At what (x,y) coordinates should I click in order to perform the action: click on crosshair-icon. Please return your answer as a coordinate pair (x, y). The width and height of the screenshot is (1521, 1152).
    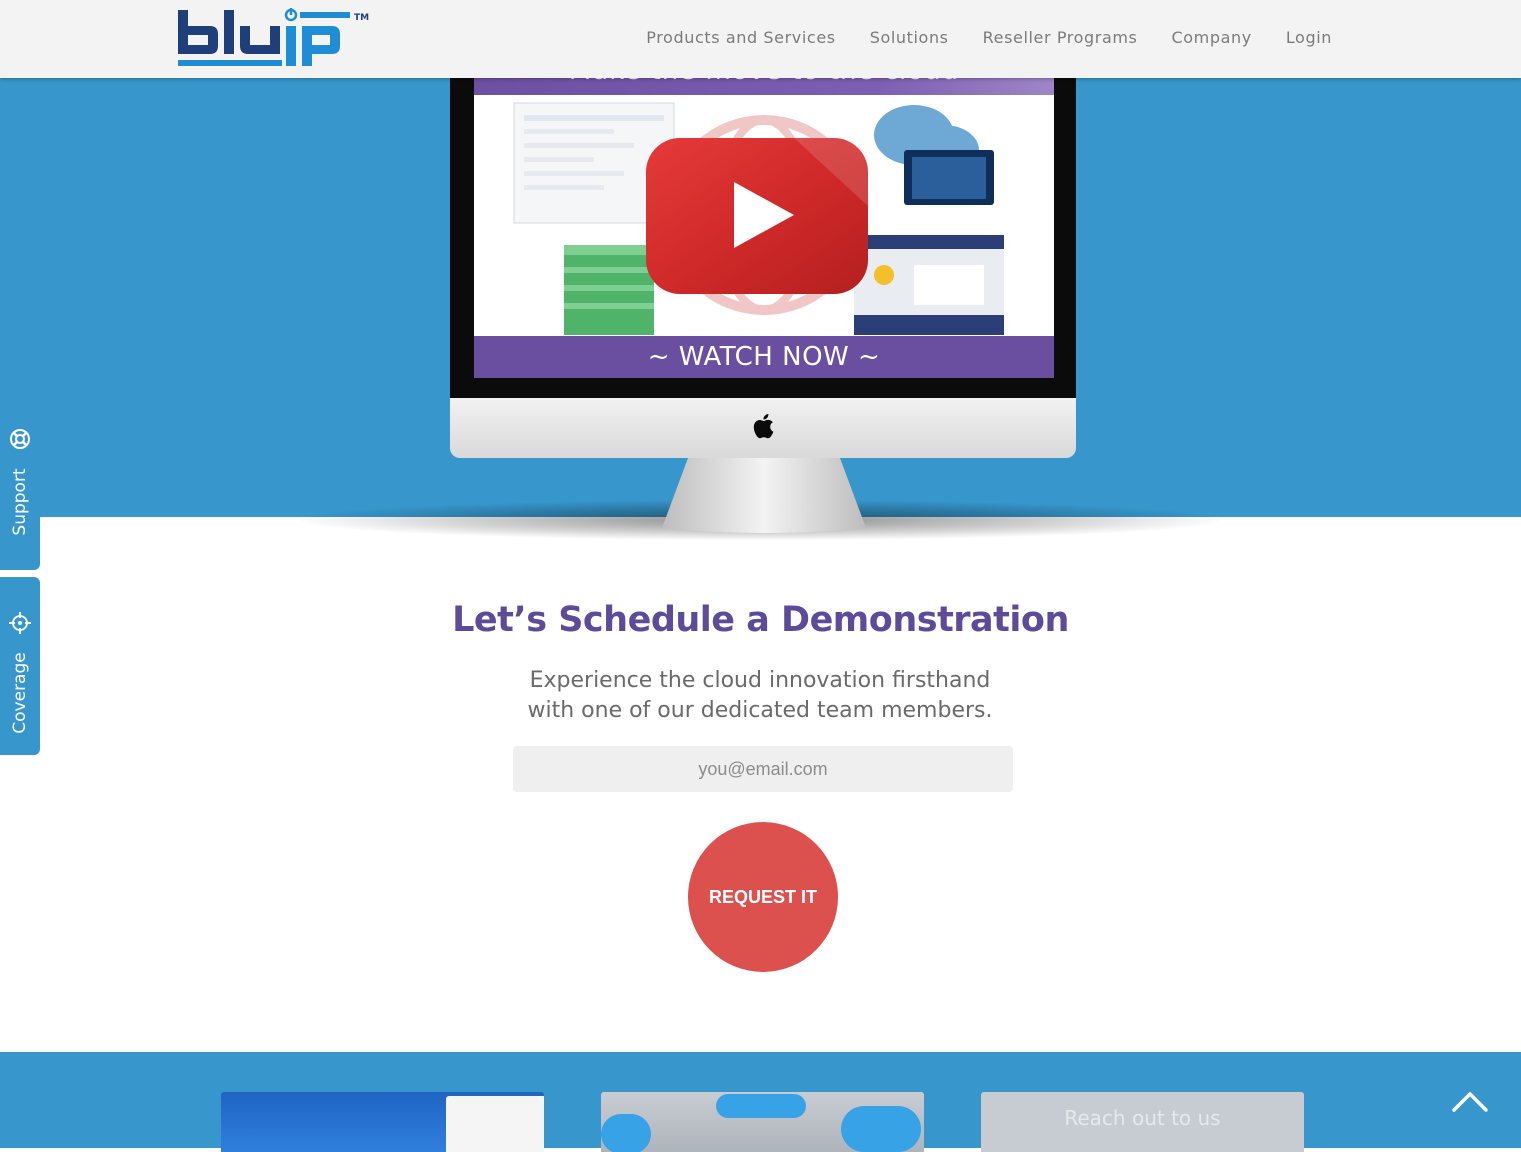
    Looking at the image, I should click on (20, 623).